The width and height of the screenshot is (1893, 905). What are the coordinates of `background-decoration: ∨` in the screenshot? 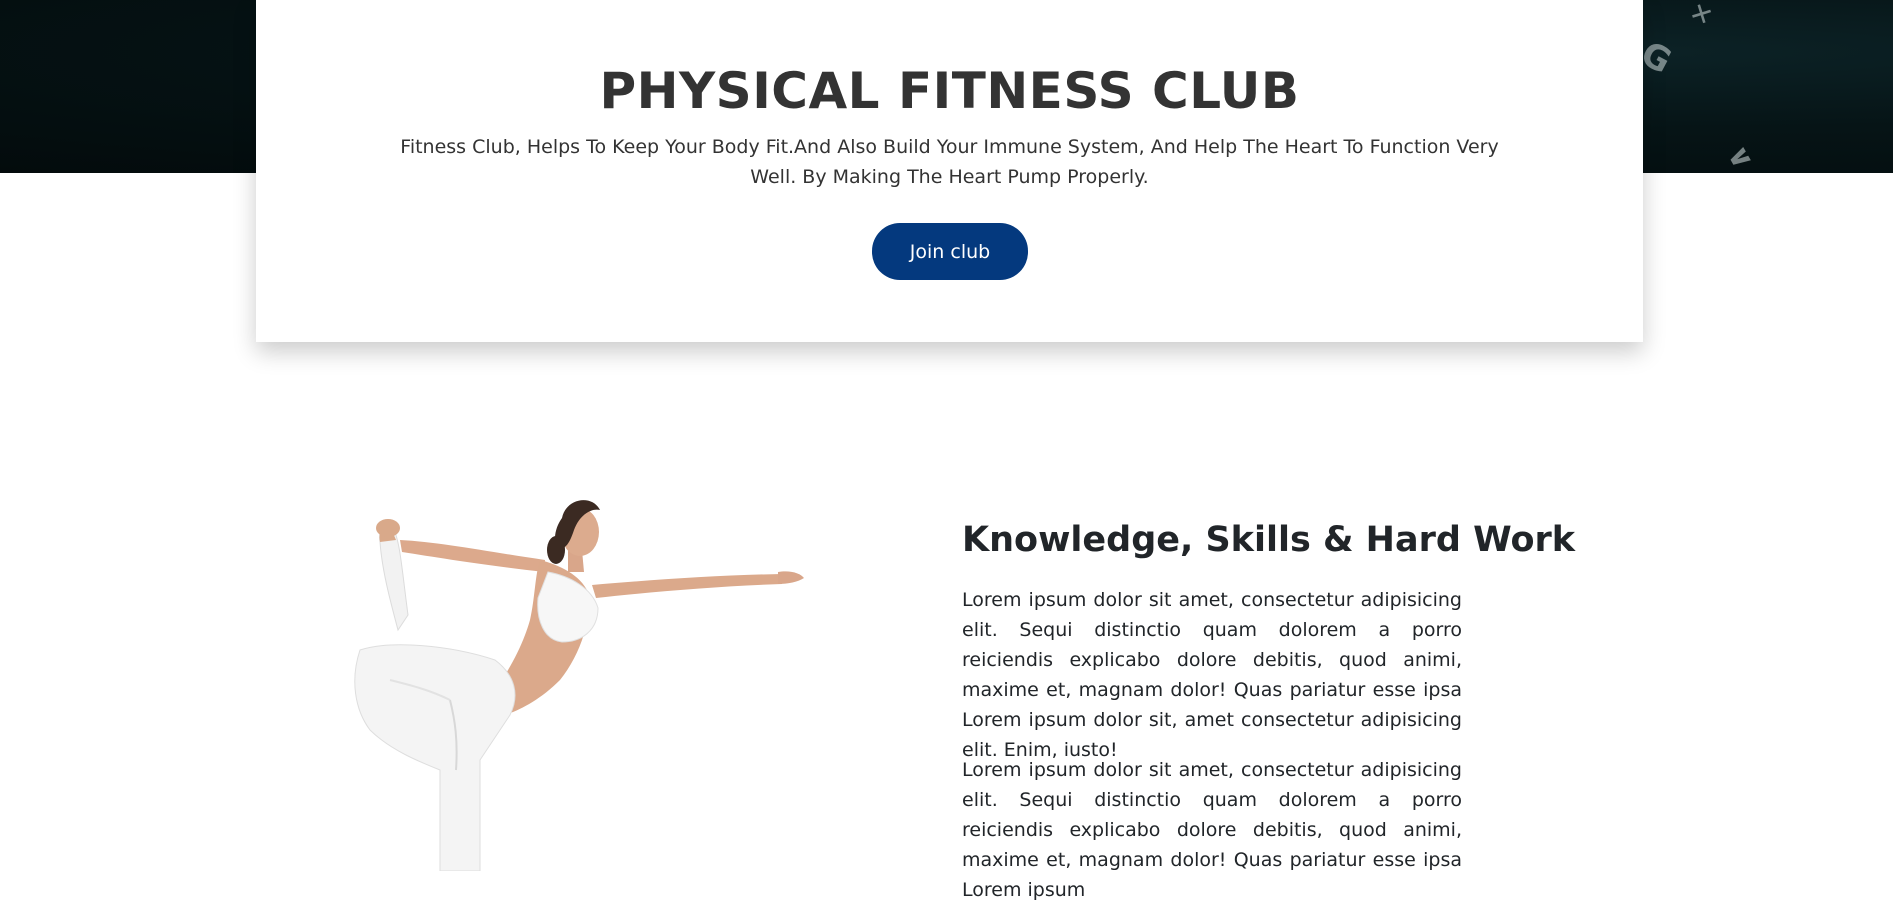 It's located at (1740, 155).